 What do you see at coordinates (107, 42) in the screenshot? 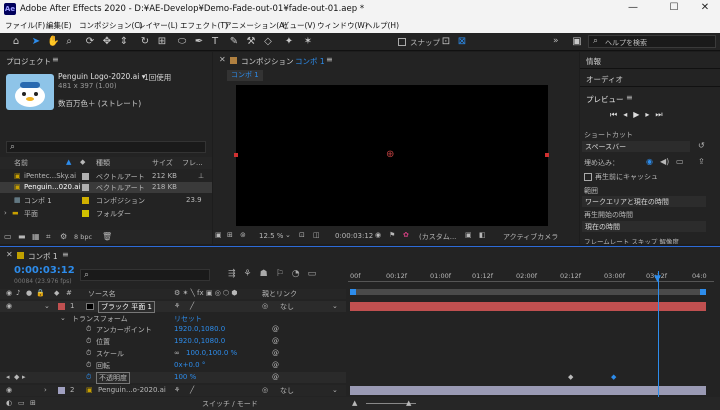
I see `pan-camera-icon: ✥` at bounding box center [107, 42].